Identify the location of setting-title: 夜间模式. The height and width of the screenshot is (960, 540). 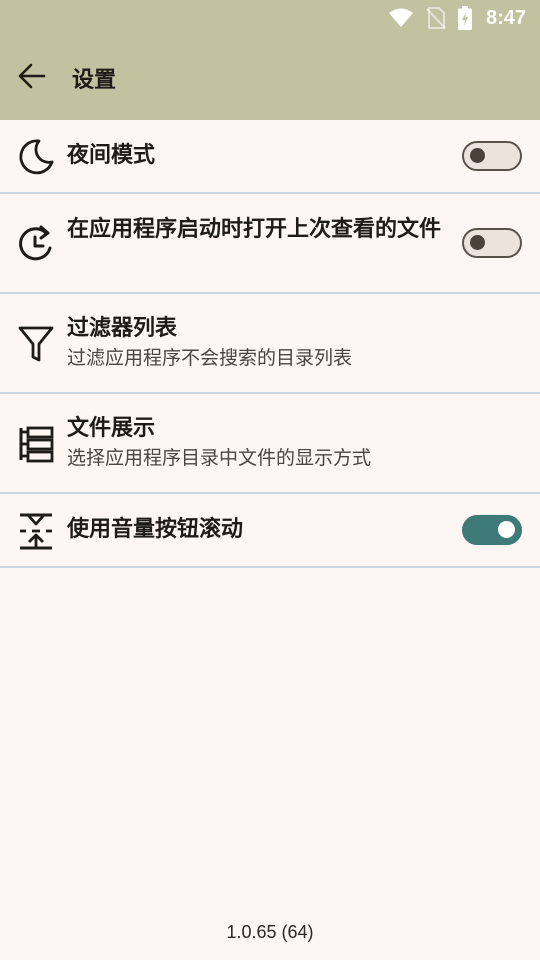
(111, 155).